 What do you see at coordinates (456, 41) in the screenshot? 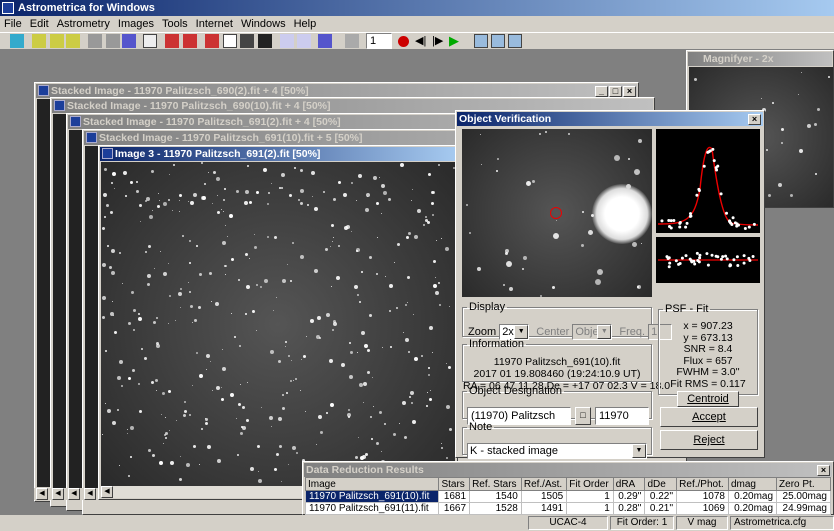
I see `play-icon: ▶` at bounding box center [456, 41].